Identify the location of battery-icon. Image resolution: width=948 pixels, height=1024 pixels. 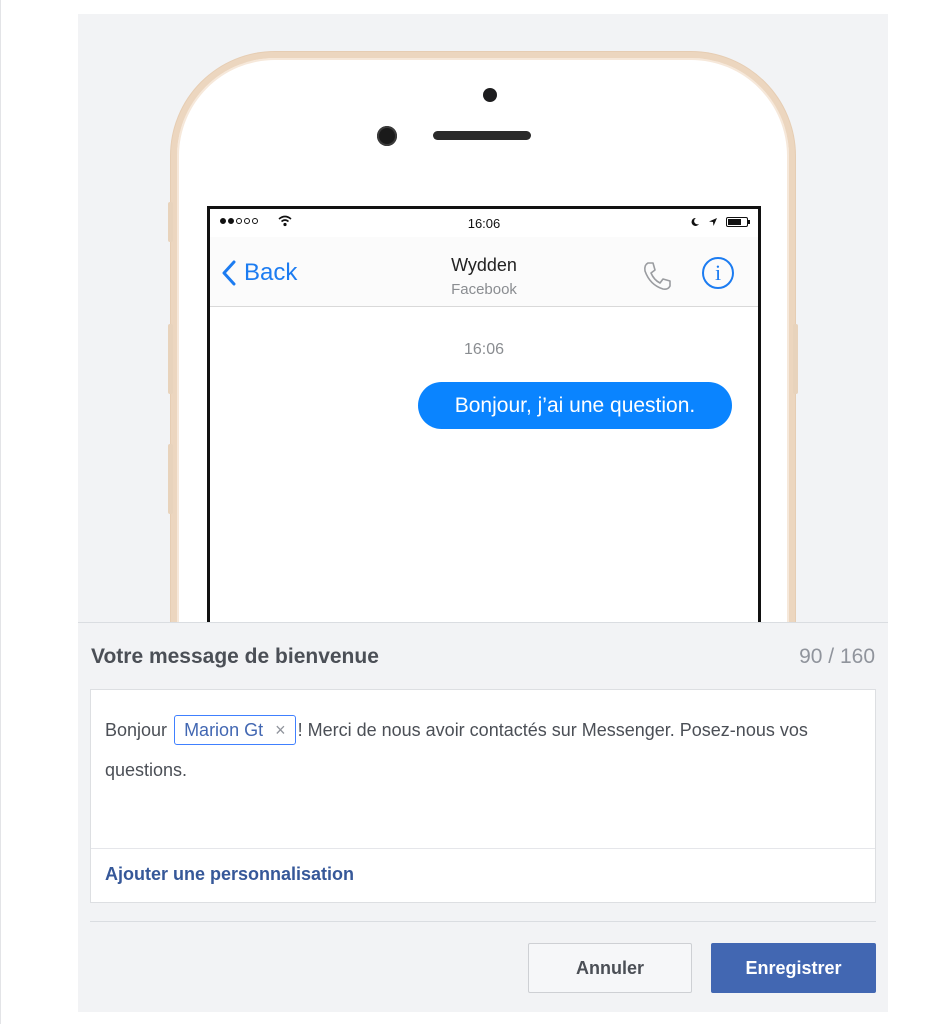
(738, 222).